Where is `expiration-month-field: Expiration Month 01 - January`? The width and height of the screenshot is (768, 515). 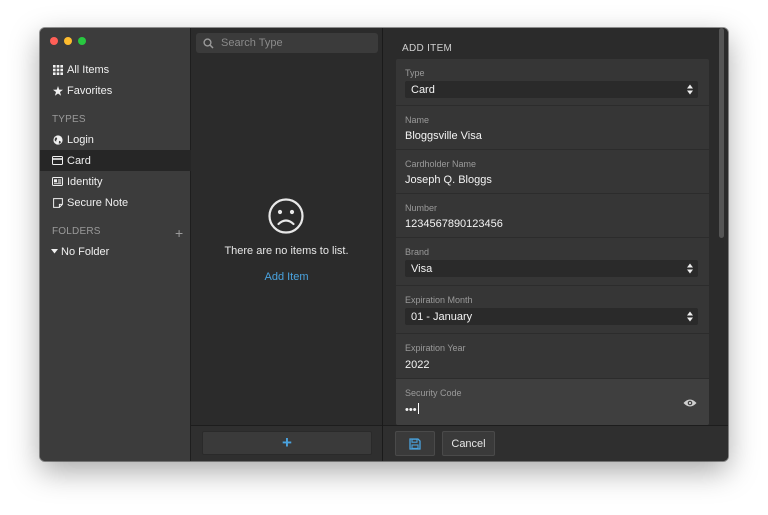
expiration-month-field: Expiration Month 01 - January is located at coordinates (552, 310).